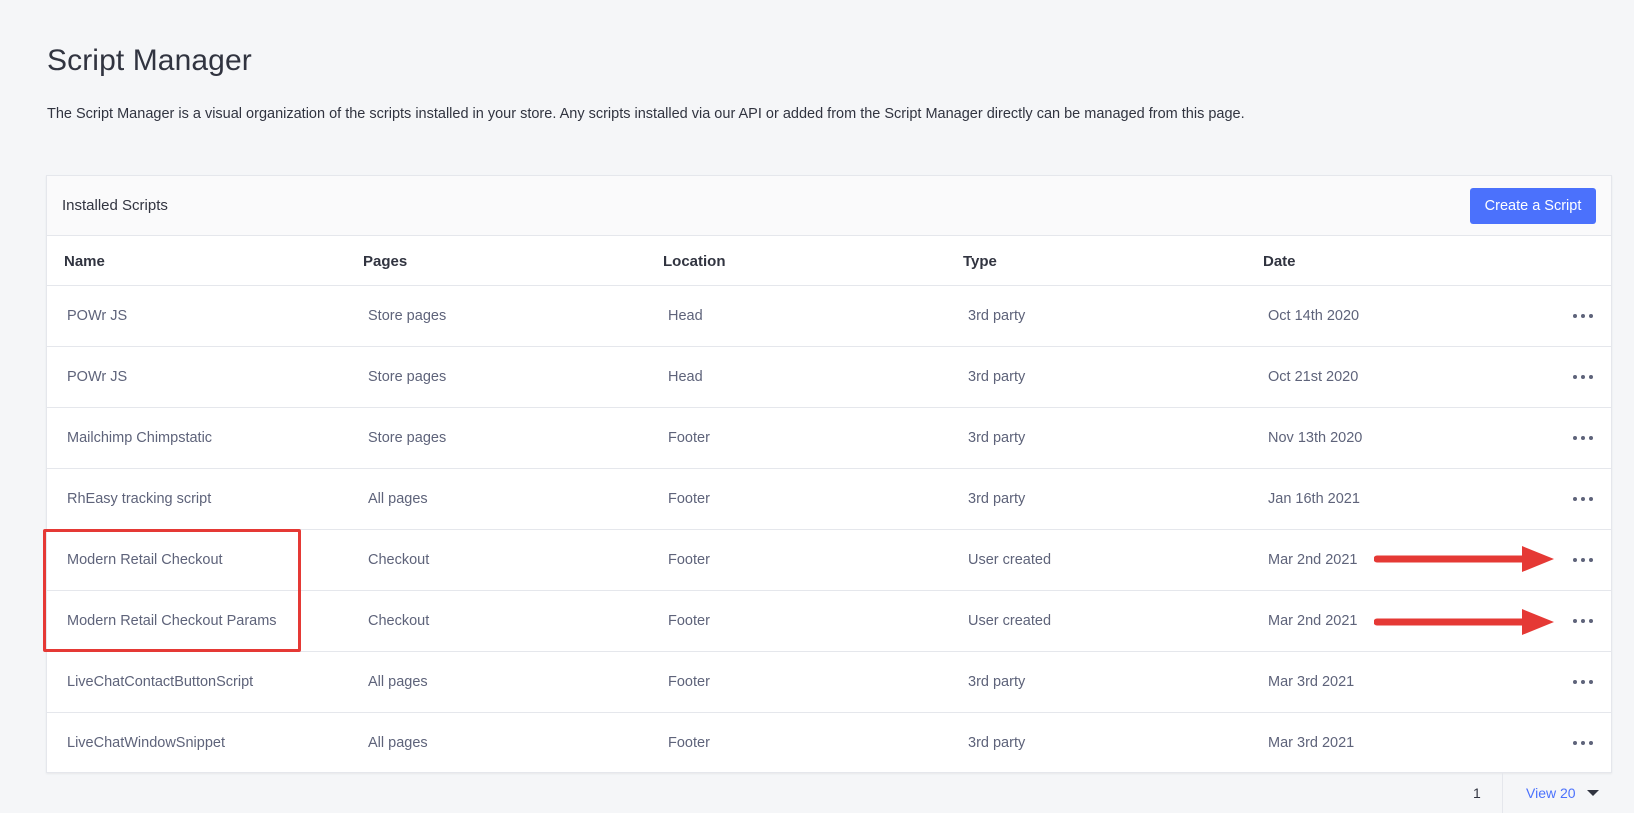  What do you see at coordinates (1551, 793) in the screenshot?
I see `view-per-page-select: View 20` at bounding box center [1551, 793].